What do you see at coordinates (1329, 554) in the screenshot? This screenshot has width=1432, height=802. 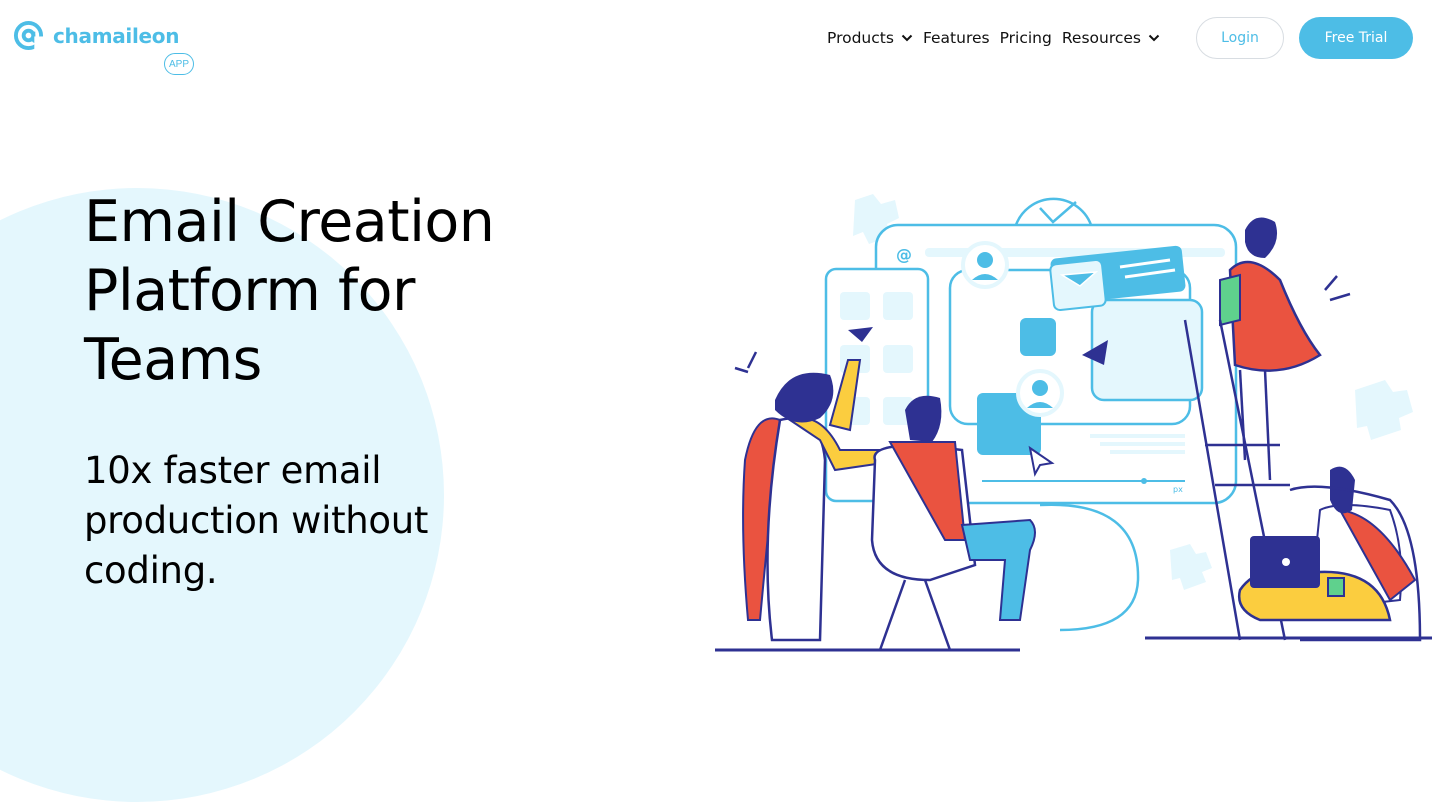 I see `person-with-laptop` at bounding box center [1329, 554].